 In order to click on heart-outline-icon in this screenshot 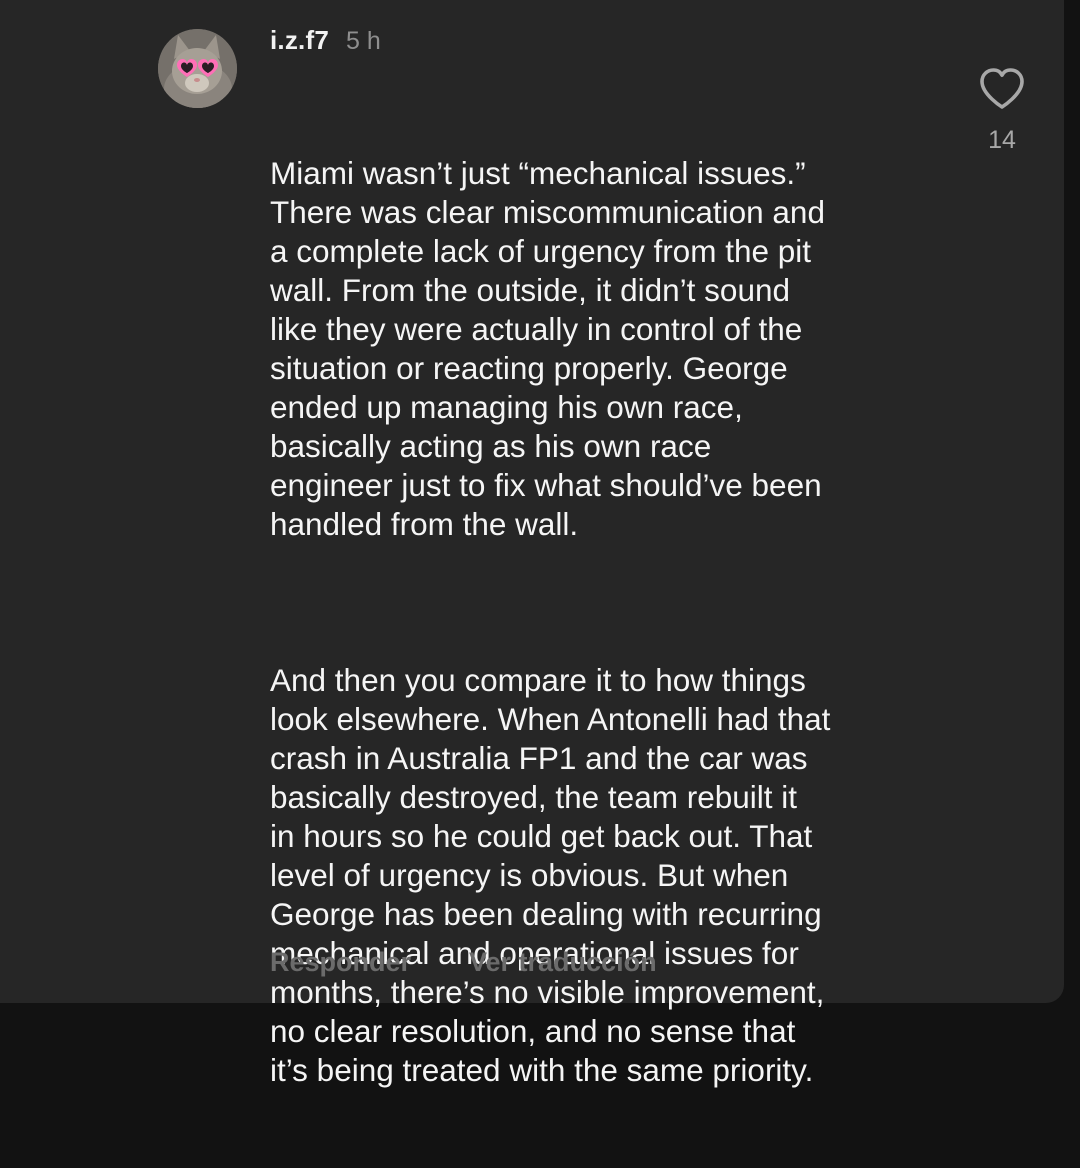, I will do `click(1002, 88)`.